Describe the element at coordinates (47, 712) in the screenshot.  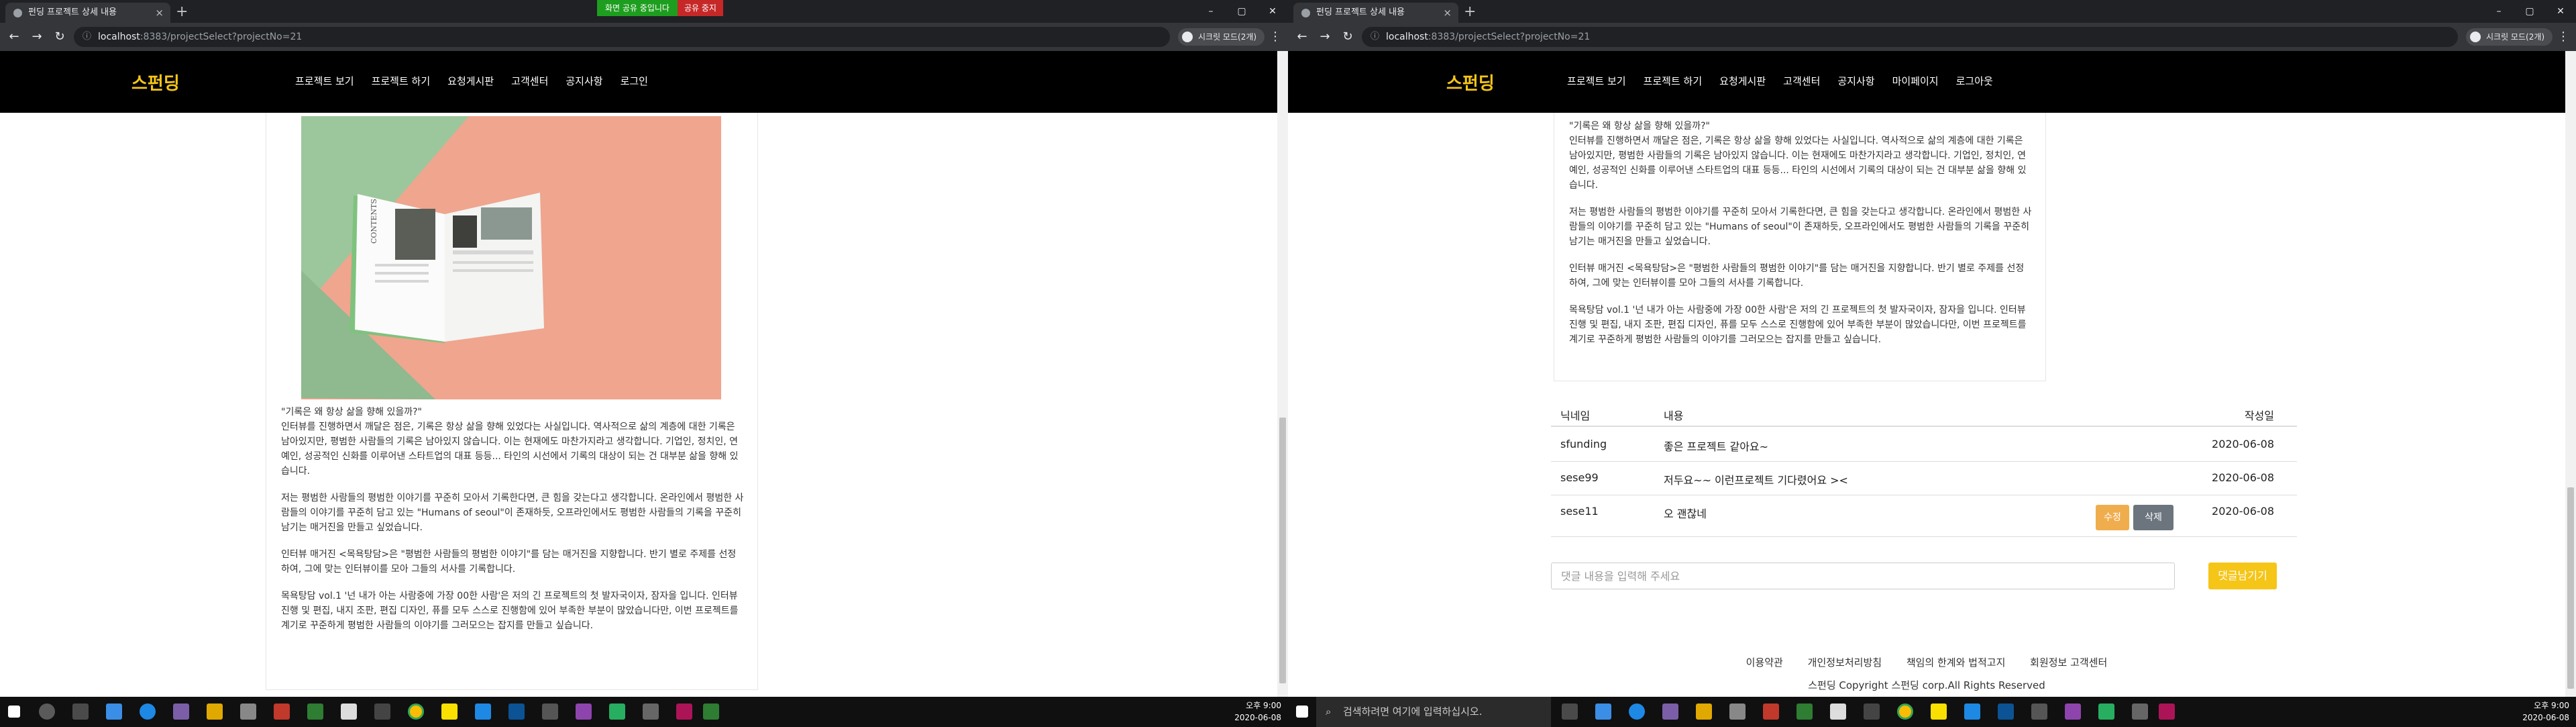
I see `search-icon` at that location.